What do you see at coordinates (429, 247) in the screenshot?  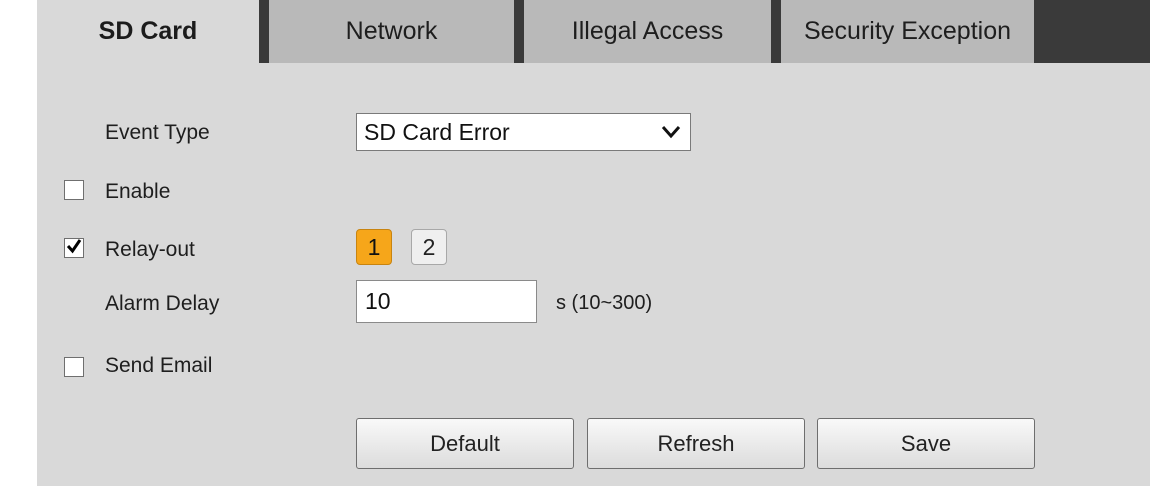 I see `relay-channel-2-button: 2` at bounding box center [429, 247].